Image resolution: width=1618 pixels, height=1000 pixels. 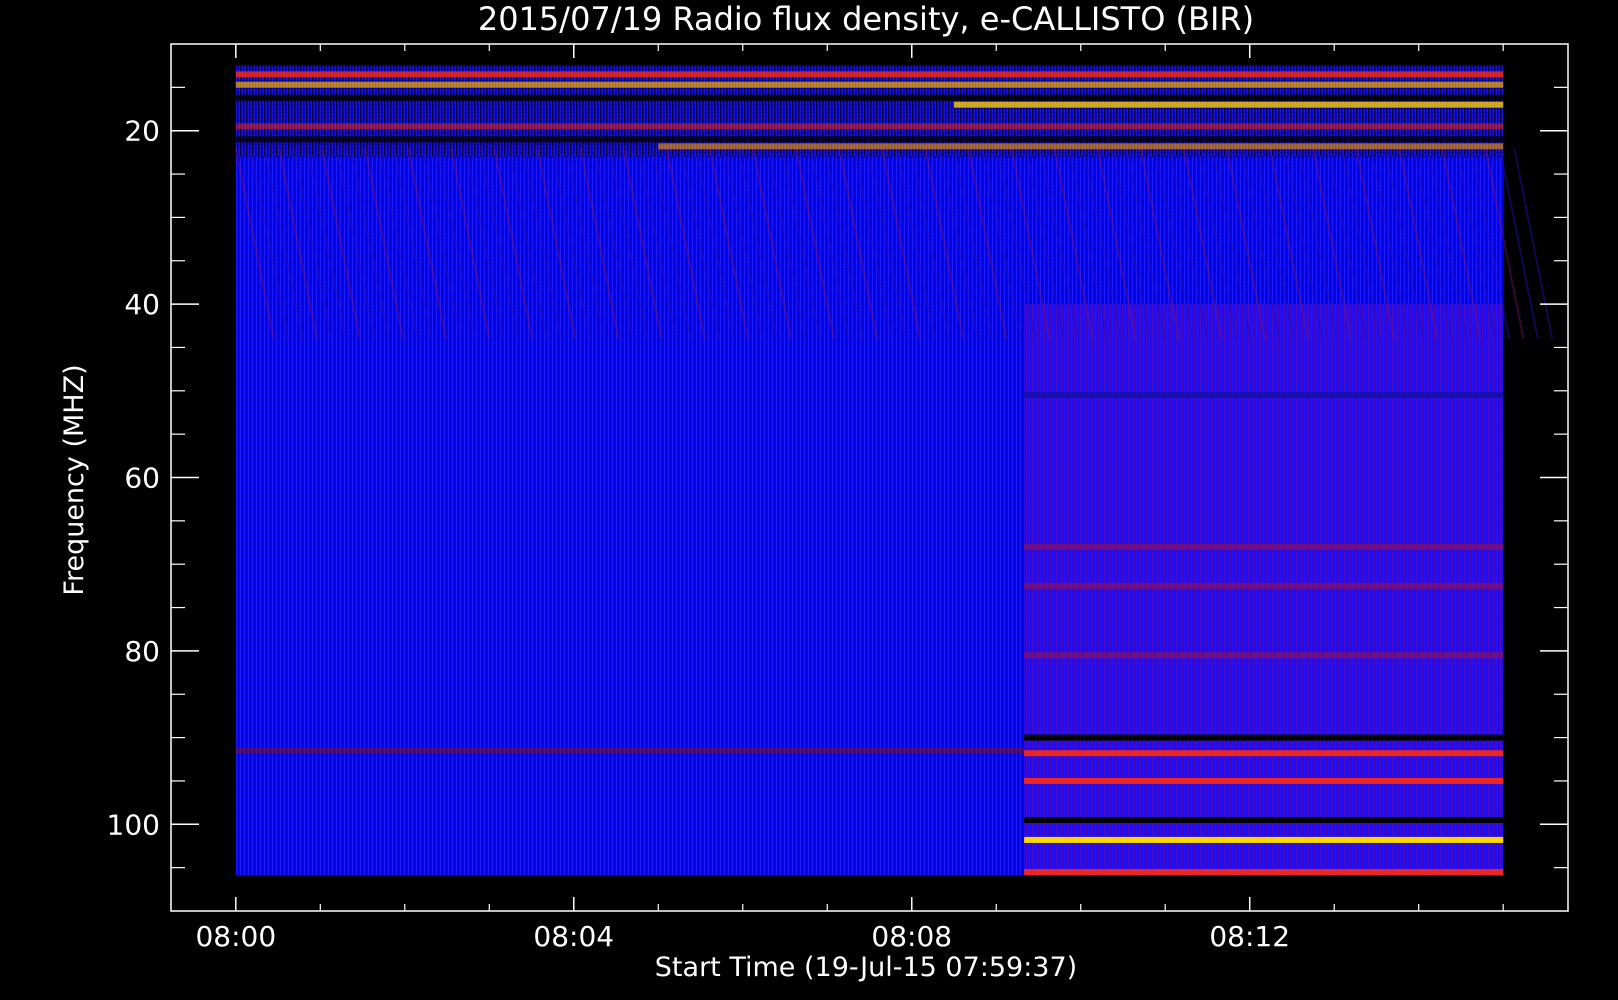 What do you see at coordinates (911, 936) in the screenshot?
I see `x-tick-label: 08:08` at bounding box center [911, 936].